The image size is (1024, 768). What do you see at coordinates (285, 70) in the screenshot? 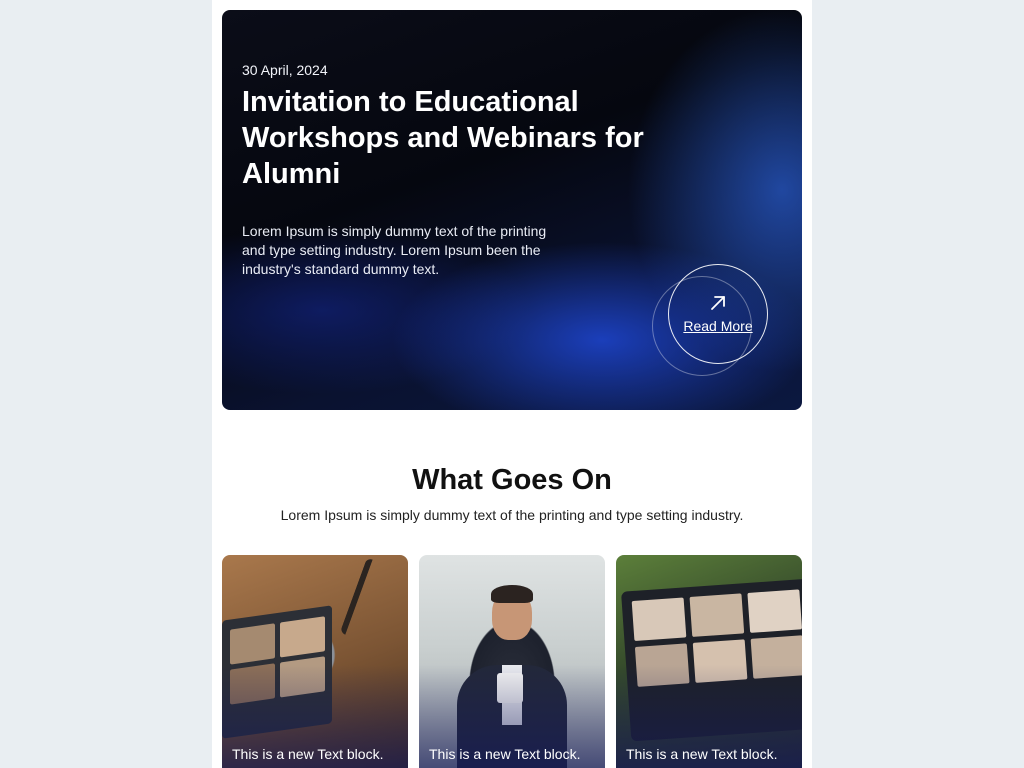
I see `hero-date: 30 April, 2024` at bounding box center [285, 70].